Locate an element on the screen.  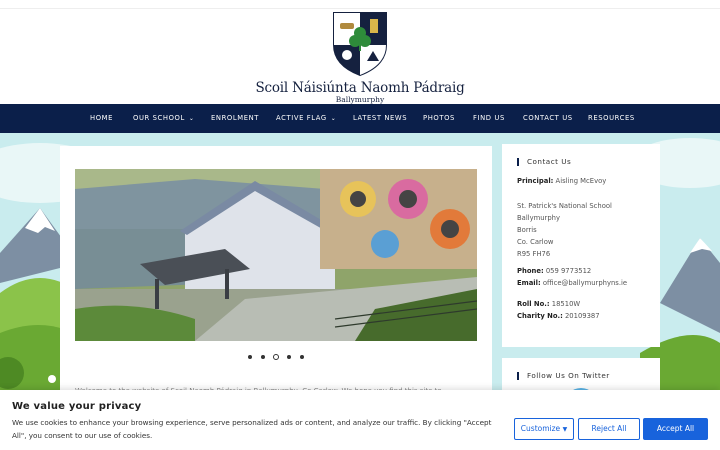
phone-value: 059 9773512 is located at coordinates (568, 271).